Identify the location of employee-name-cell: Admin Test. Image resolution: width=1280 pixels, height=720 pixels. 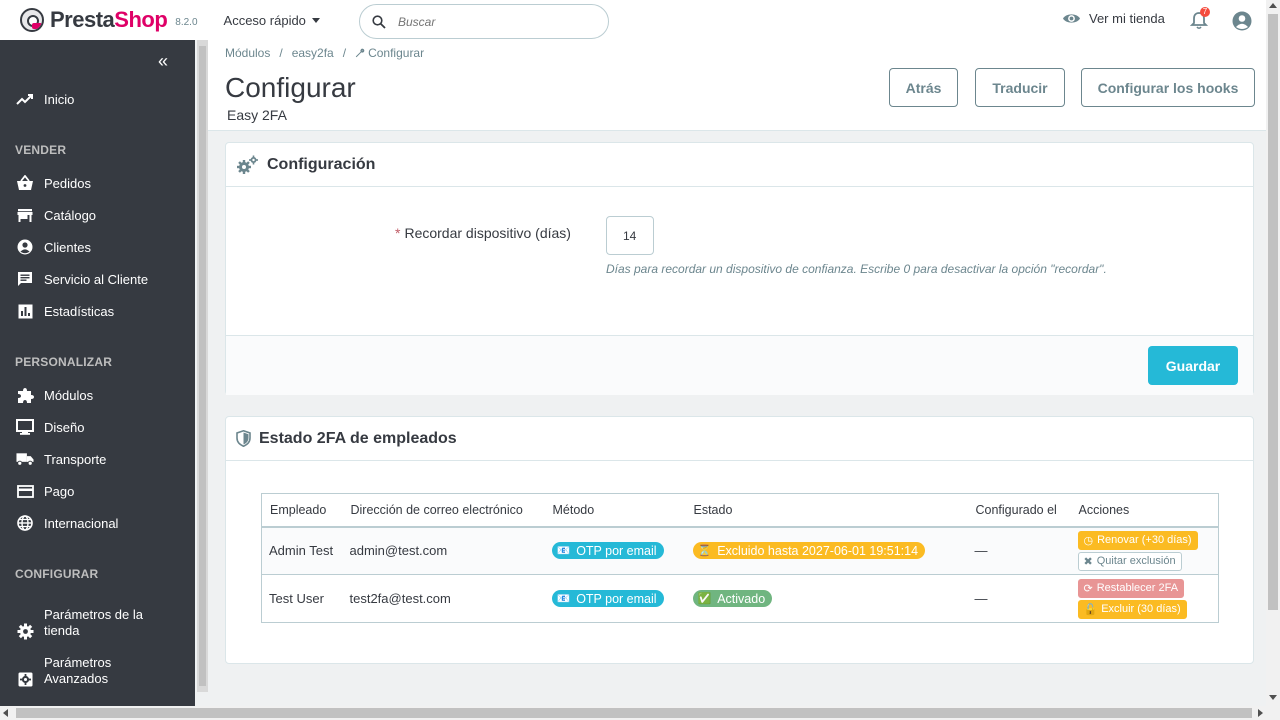
(302, 550).